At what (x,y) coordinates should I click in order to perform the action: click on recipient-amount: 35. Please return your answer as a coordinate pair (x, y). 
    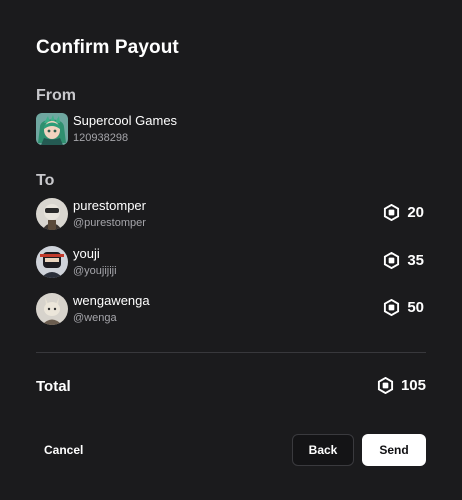
    Looking at the image, I should click on (403, 260).